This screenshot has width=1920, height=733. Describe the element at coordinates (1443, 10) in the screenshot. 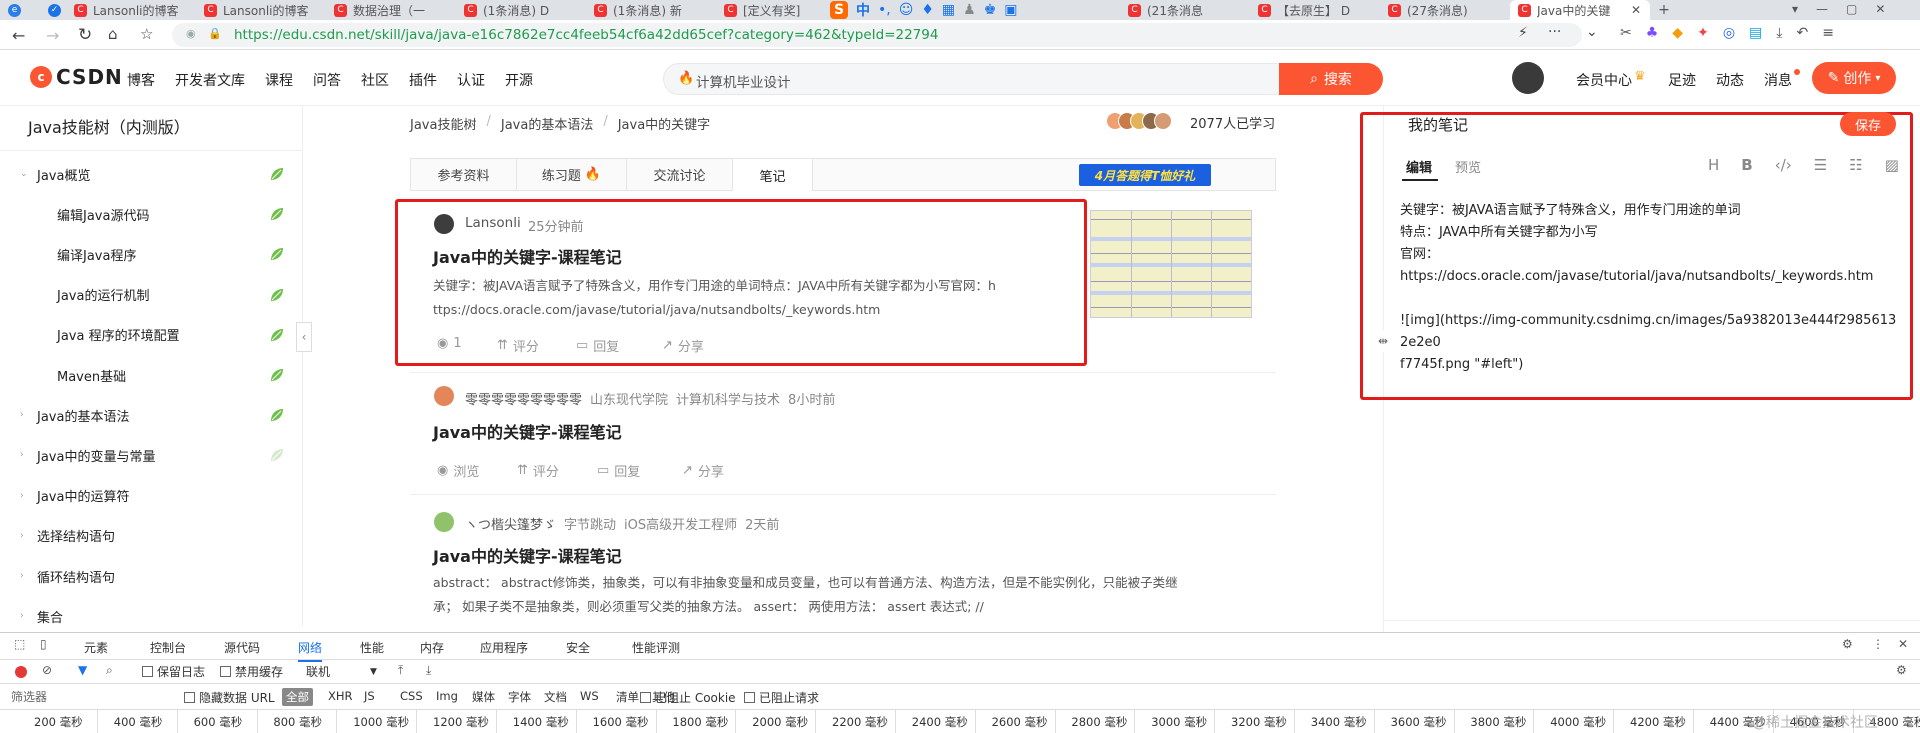

I see `browser-tab: C (27条消息)` at that location.